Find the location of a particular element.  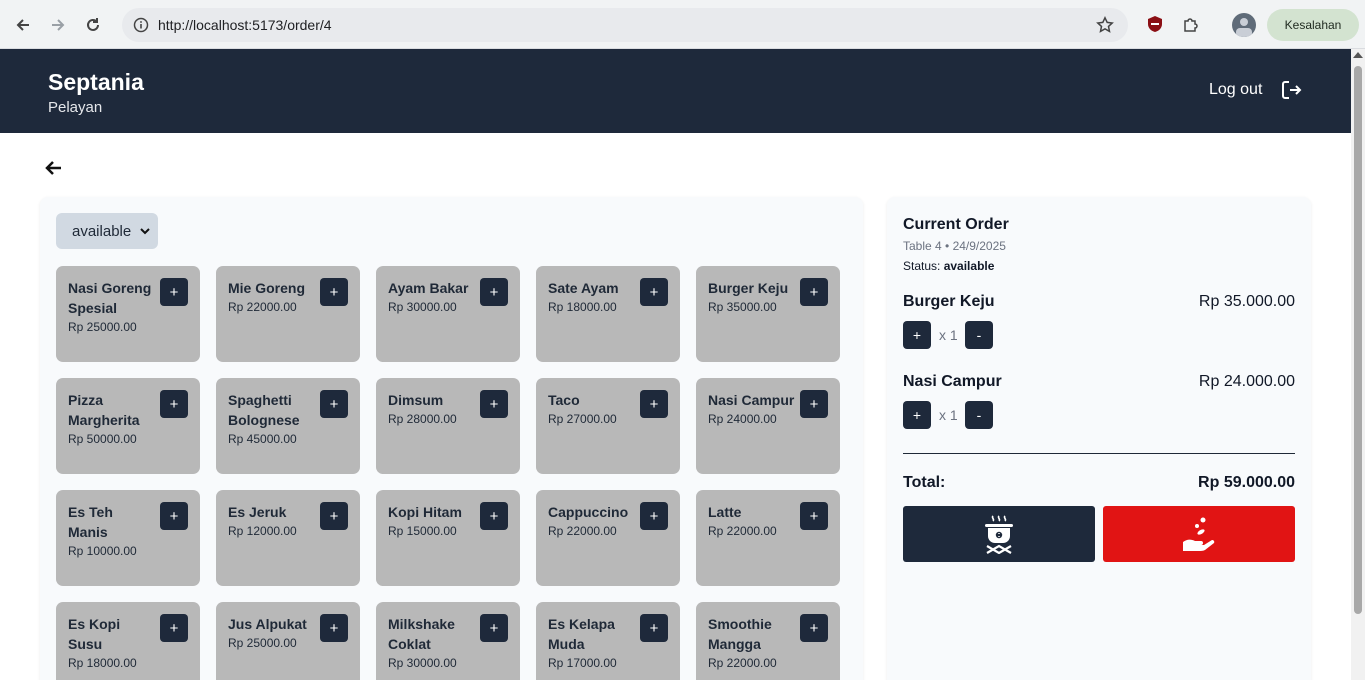

hand-pay-icon is located at coordinates (1199, 534).